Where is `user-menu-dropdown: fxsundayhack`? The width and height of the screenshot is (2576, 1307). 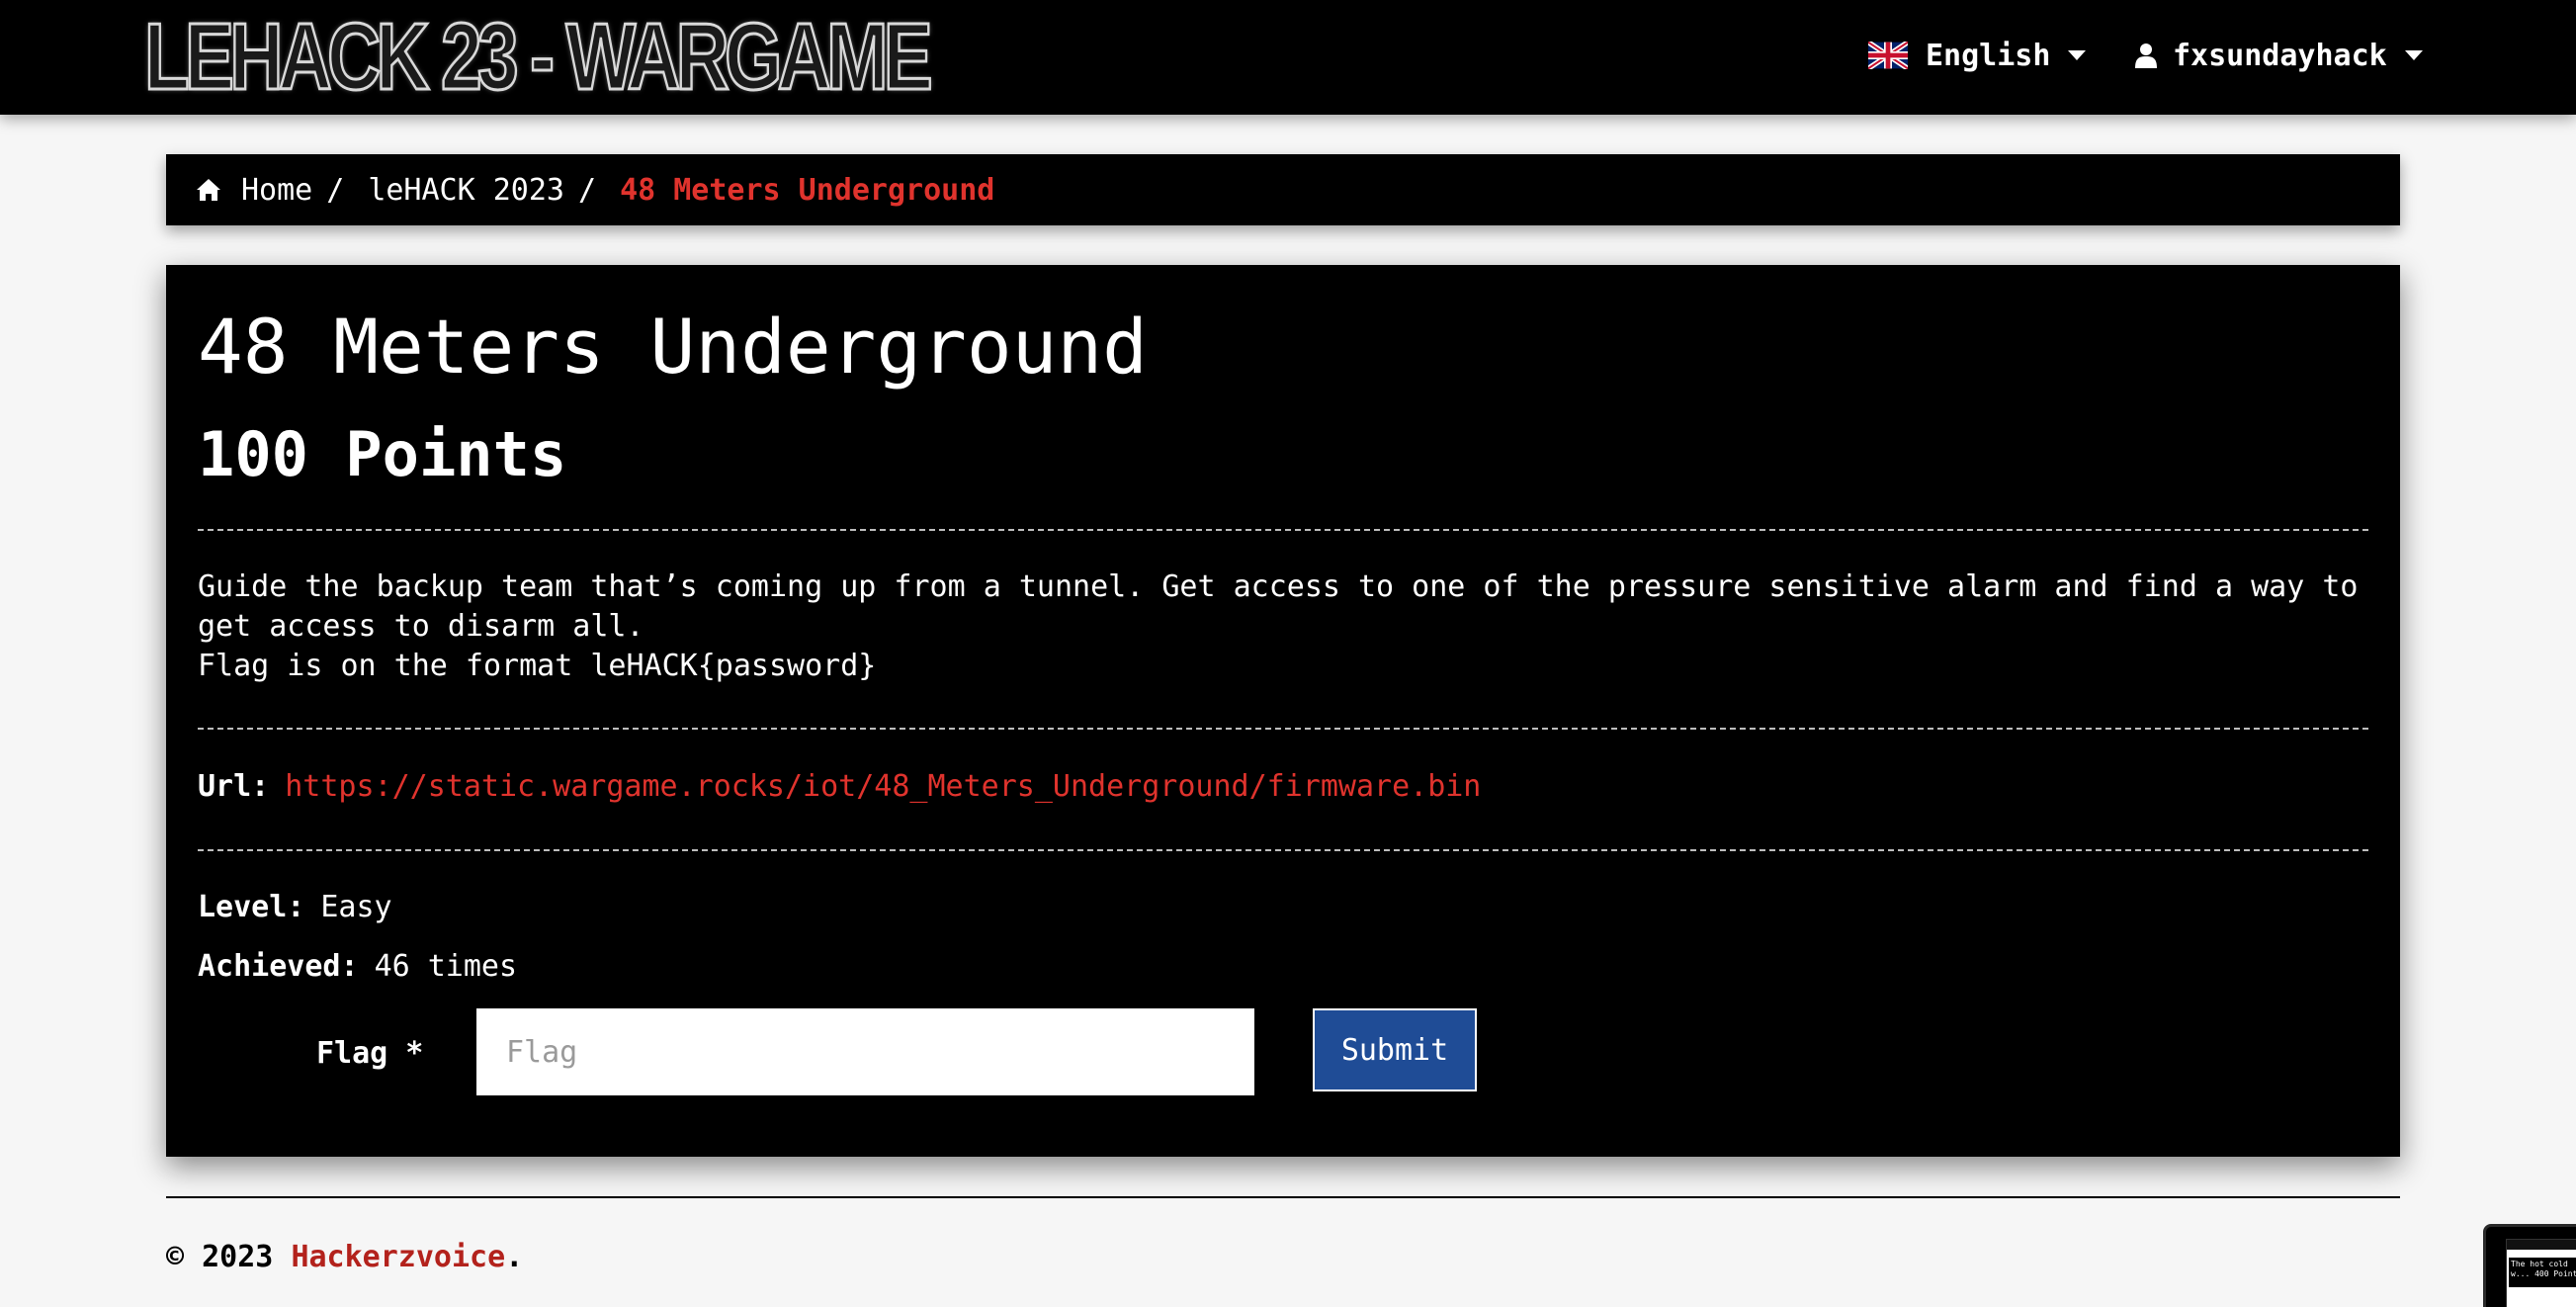 user-menu-dropdown: fxsundayhack is located at coordinates (2279, 56).